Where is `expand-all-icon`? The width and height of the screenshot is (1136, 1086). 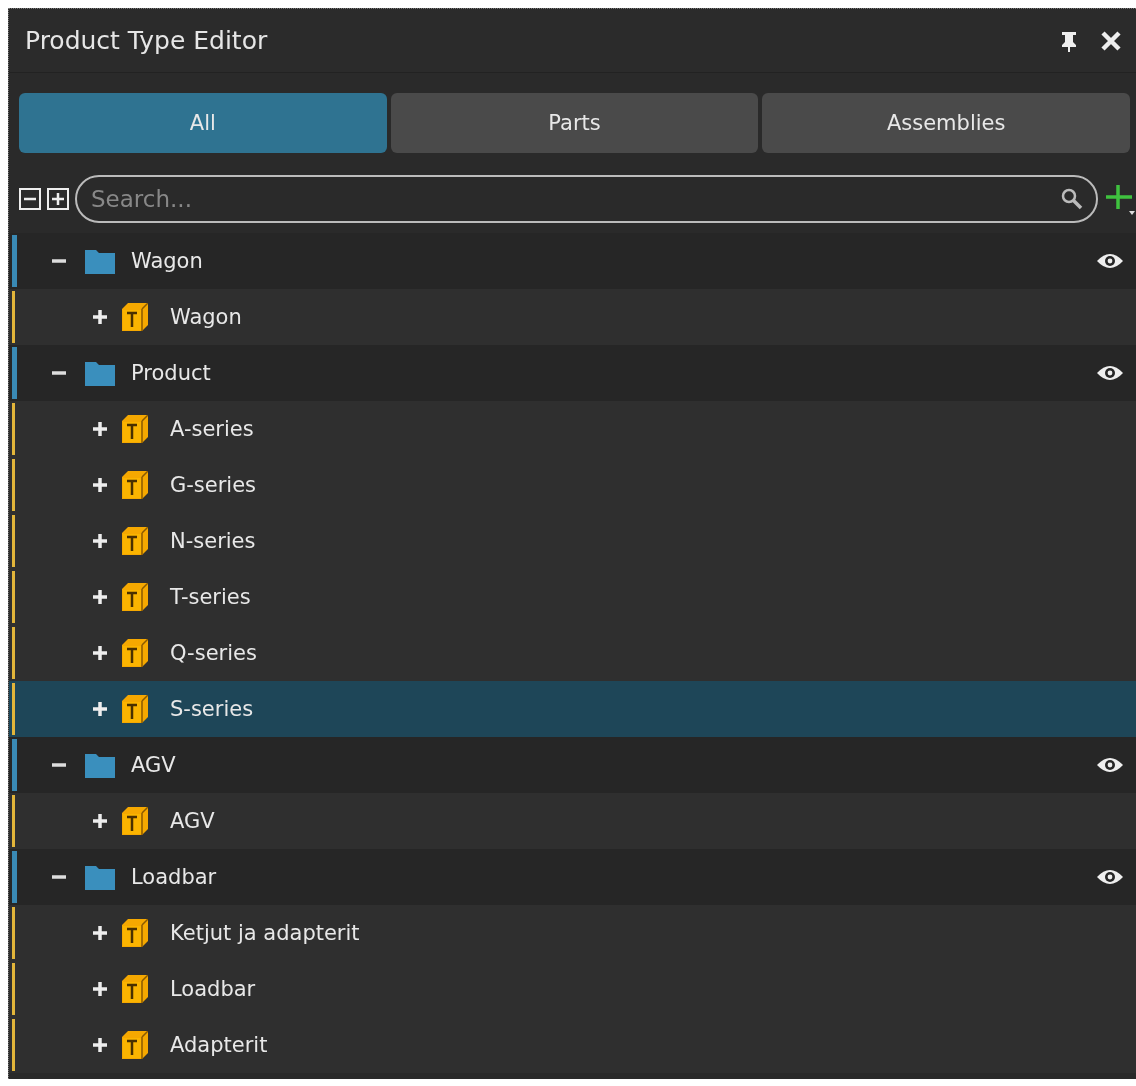 expand-all-icon is located at coordinates (58, 199).